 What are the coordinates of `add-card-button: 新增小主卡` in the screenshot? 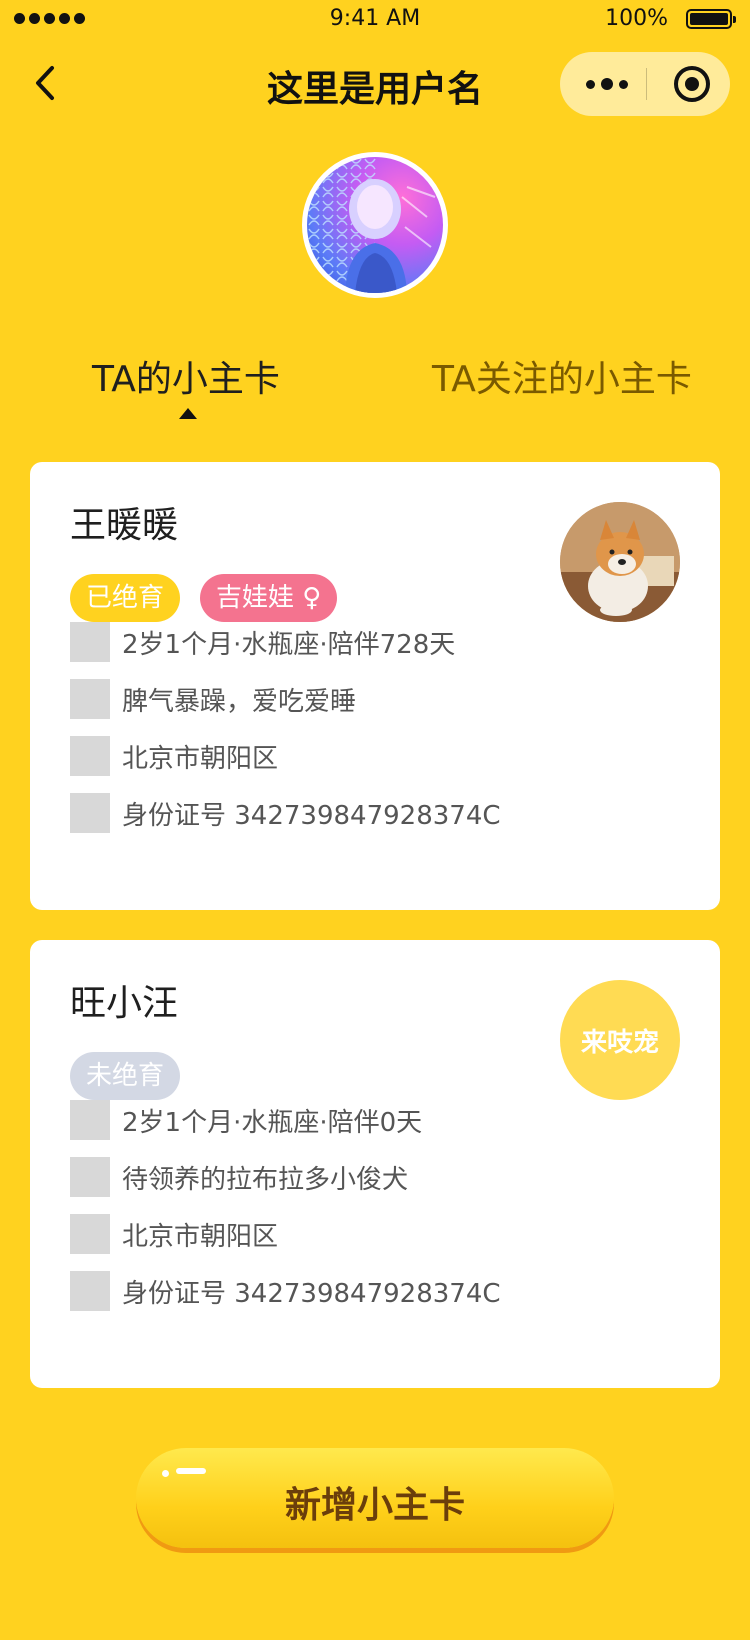 It's located at (375, 1498).